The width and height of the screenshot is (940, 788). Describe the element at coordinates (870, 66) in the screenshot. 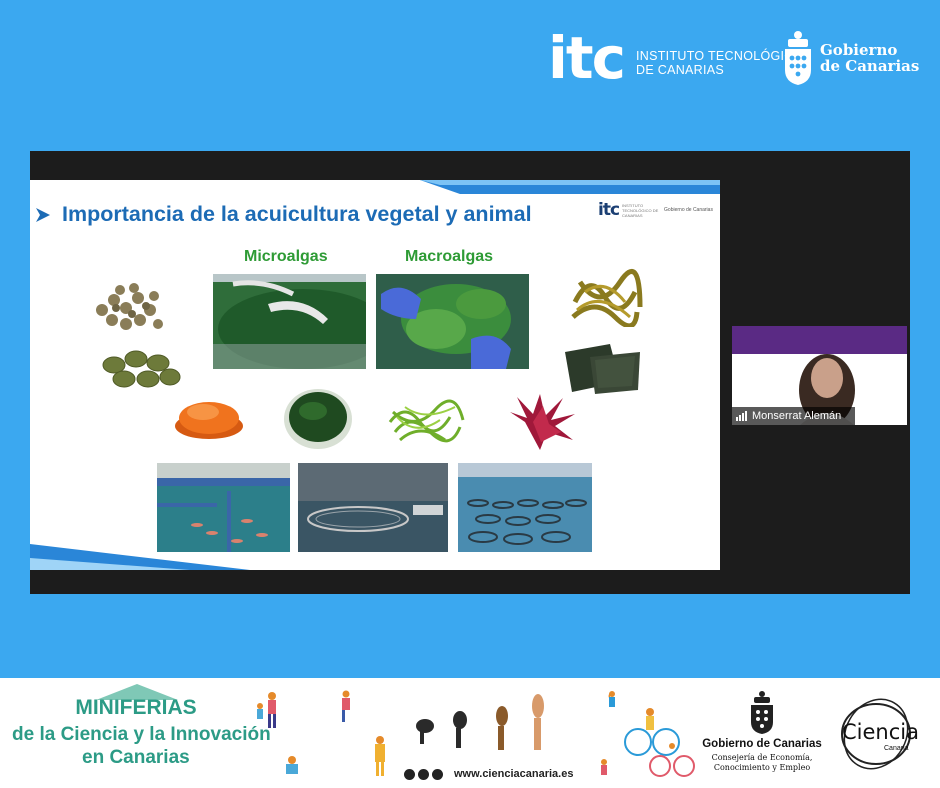

I see `gobierno-line2: de Canarias` at that location.